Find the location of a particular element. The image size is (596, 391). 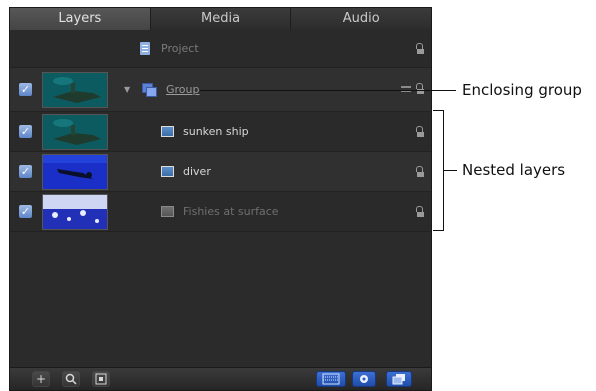

tab-media: Media is located at coordinates (221, 19).